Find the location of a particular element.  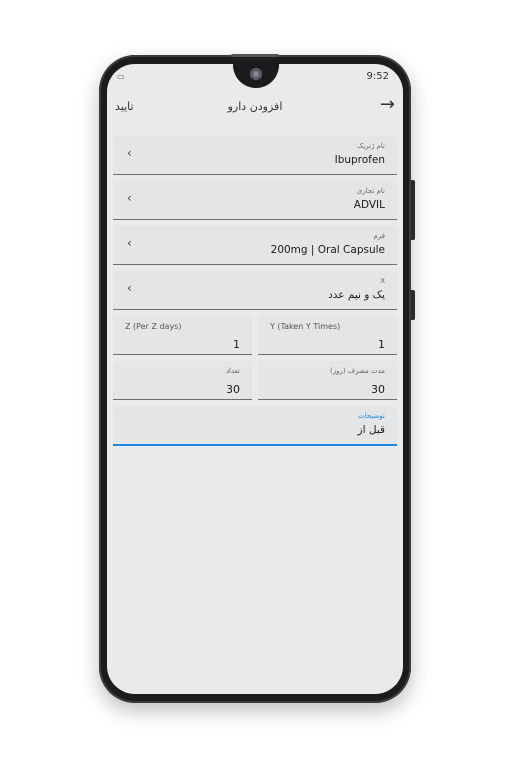

field-value: ADVIL is located at coordinates (369, 205).